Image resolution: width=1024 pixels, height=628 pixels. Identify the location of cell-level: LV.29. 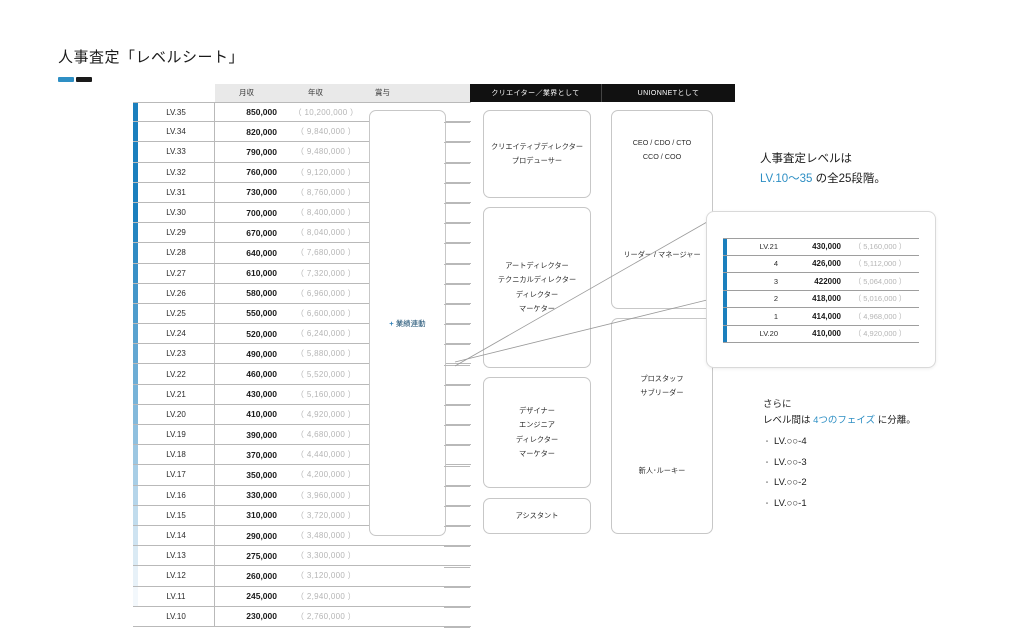
(176, 233).